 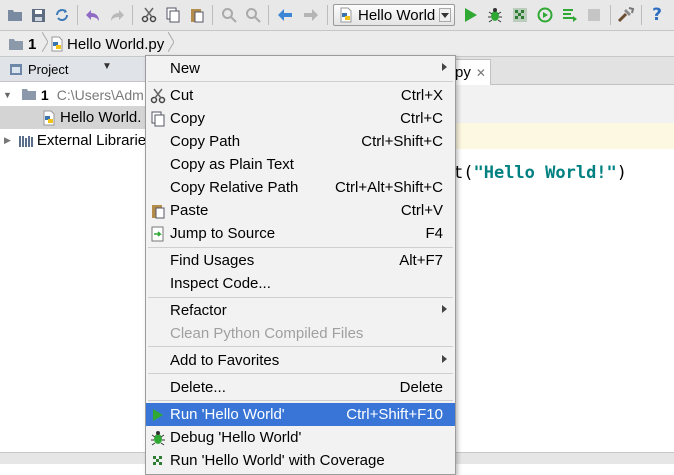 I want to click on menu-item-cut-label: Cut, so click(x=182, y=95).